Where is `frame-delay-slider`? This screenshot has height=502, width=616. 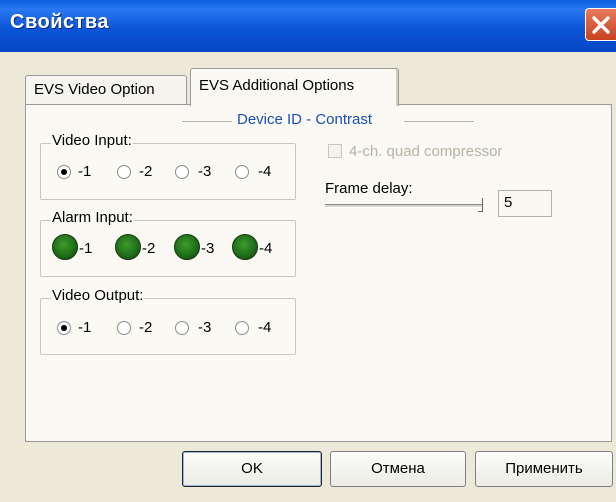 frame-delay-slider is located at coordinates (404, 206).